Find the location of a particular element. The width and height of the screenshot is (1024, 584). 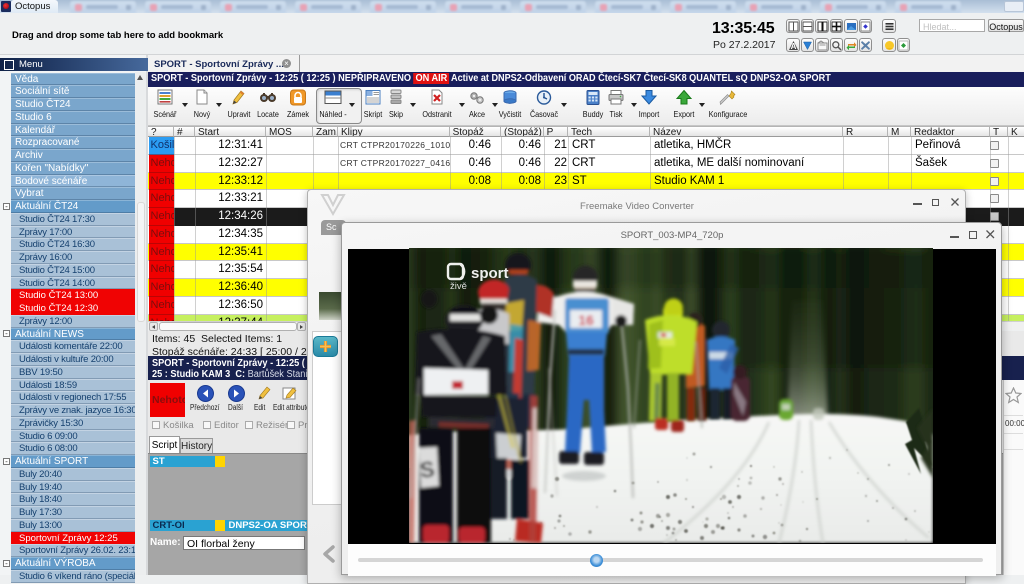

svg-text: A is located at coordinates (793, 46).